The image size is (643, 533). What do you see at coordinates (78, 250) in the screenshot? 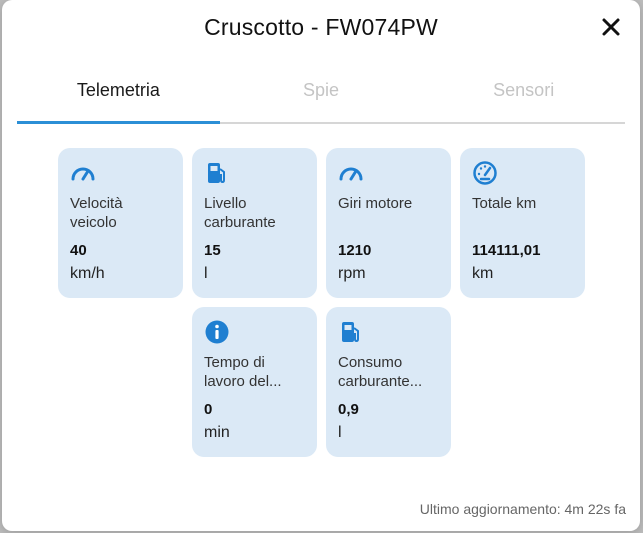
I see `card-value: 40` at bounding box center [78, 250].